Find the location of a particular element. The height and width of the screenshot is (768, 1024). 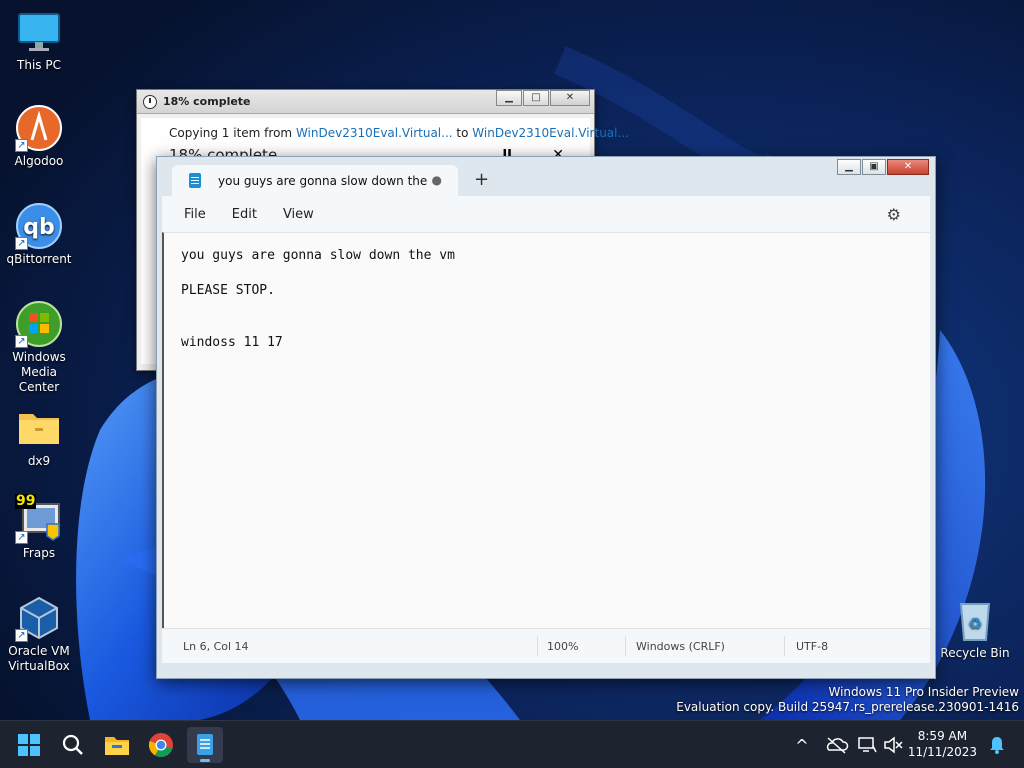

taskbar: ^ 8:59 AM 11/11/2023 is located at coordinates (512, 744).